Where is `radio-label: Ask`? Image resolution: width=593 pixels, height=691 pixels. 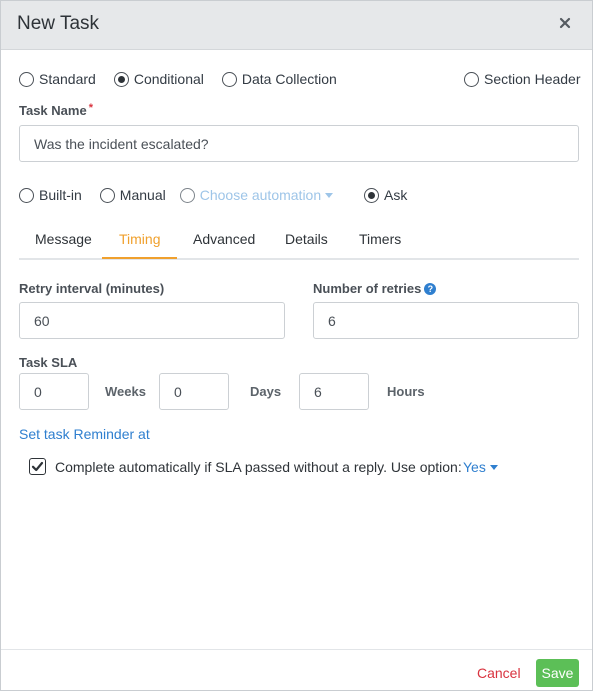
radio-label: Ask is located at coordinates (396, 195).